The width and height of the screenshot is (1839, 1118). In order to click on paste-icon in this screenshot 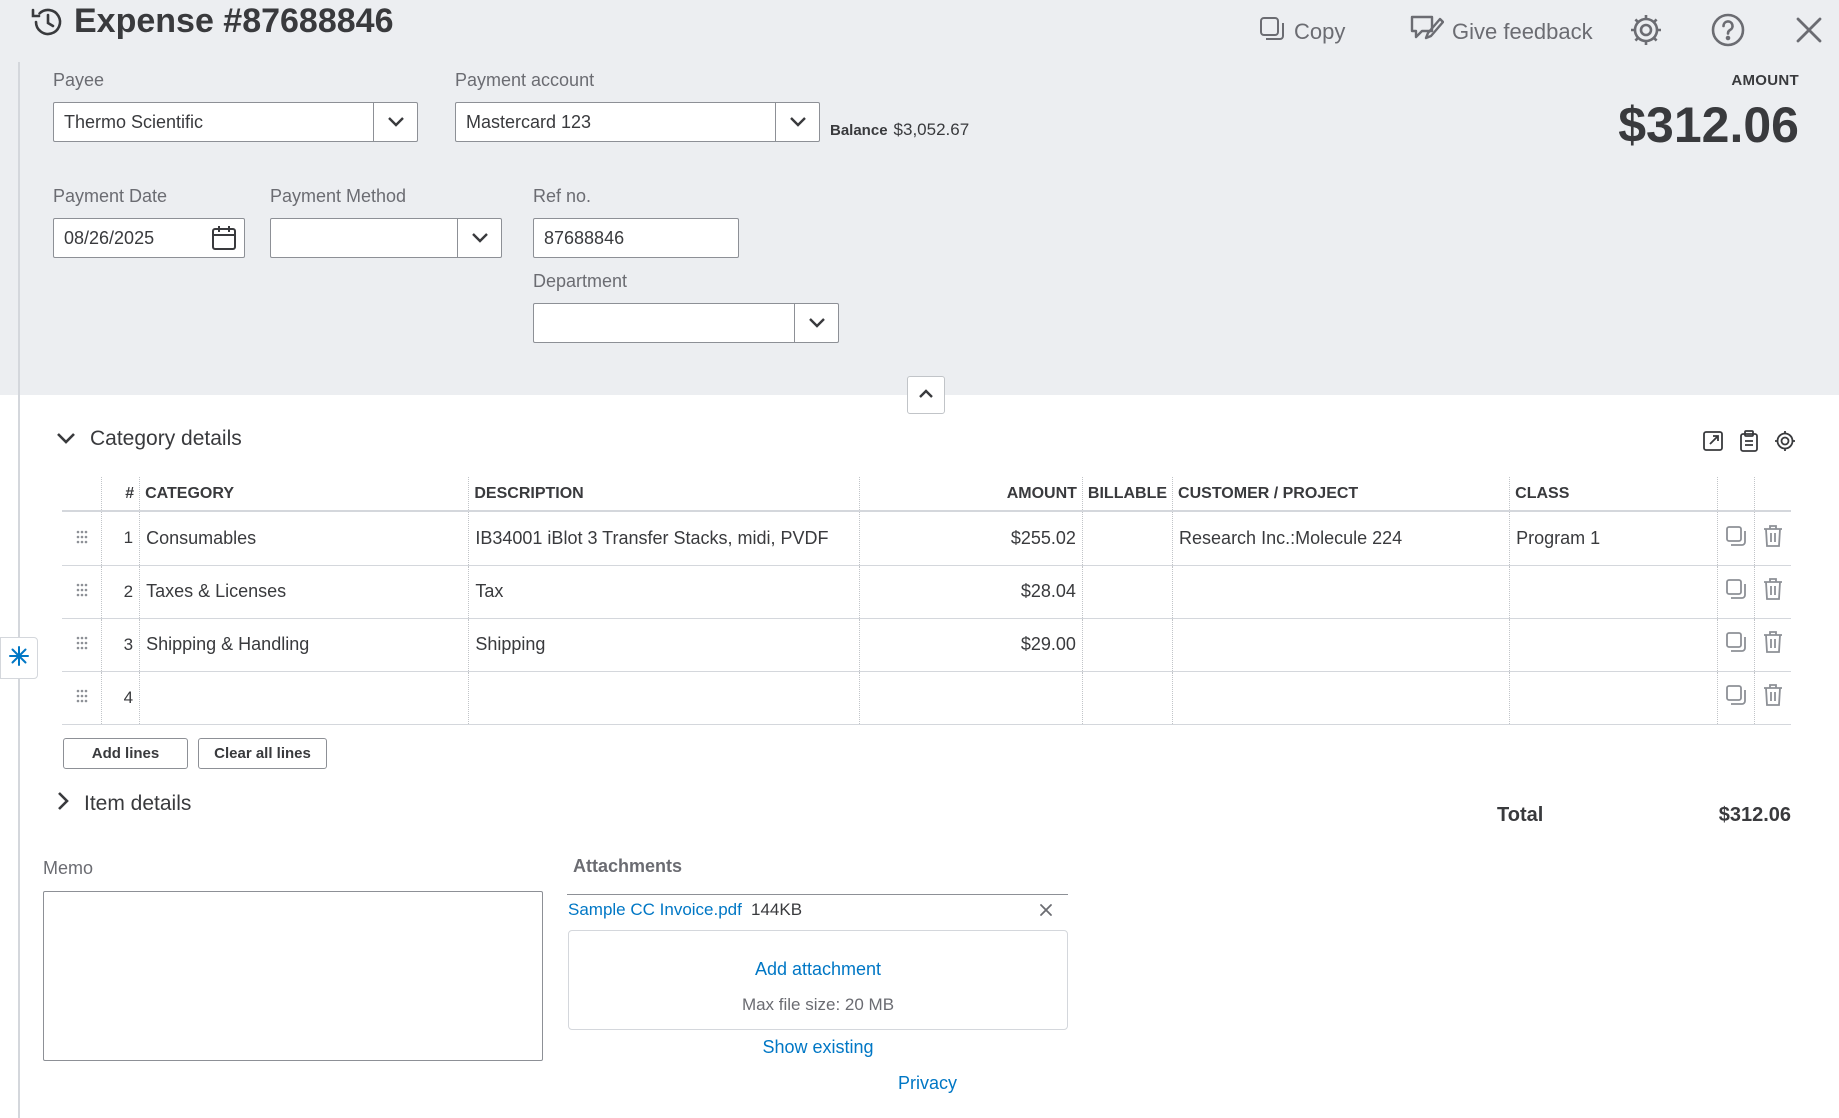, I will do `click(1749, 441)`.